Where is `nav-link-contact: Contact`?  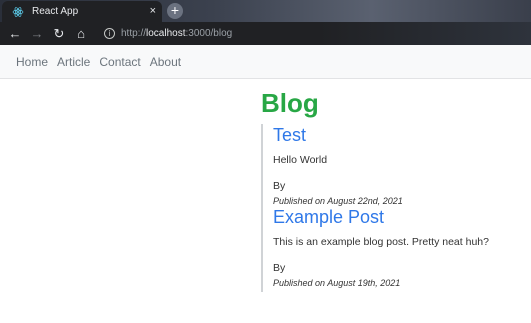
nav-link-contact: Contact is located at coordinates (119, 62).